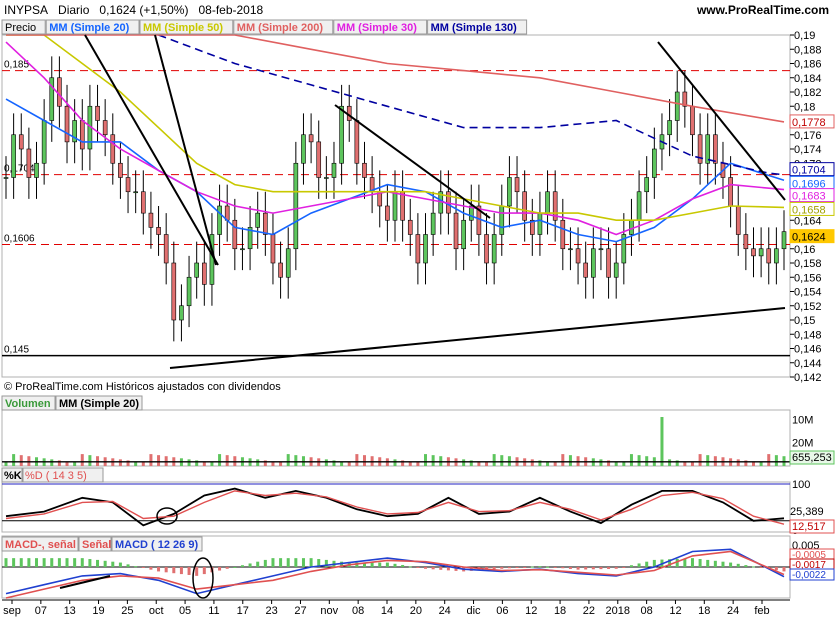 This screenshot has height=620, width=835. Describe the element at coordinates (589, 611) in the screenshot. I see `x-axis-label: 22` at that location.